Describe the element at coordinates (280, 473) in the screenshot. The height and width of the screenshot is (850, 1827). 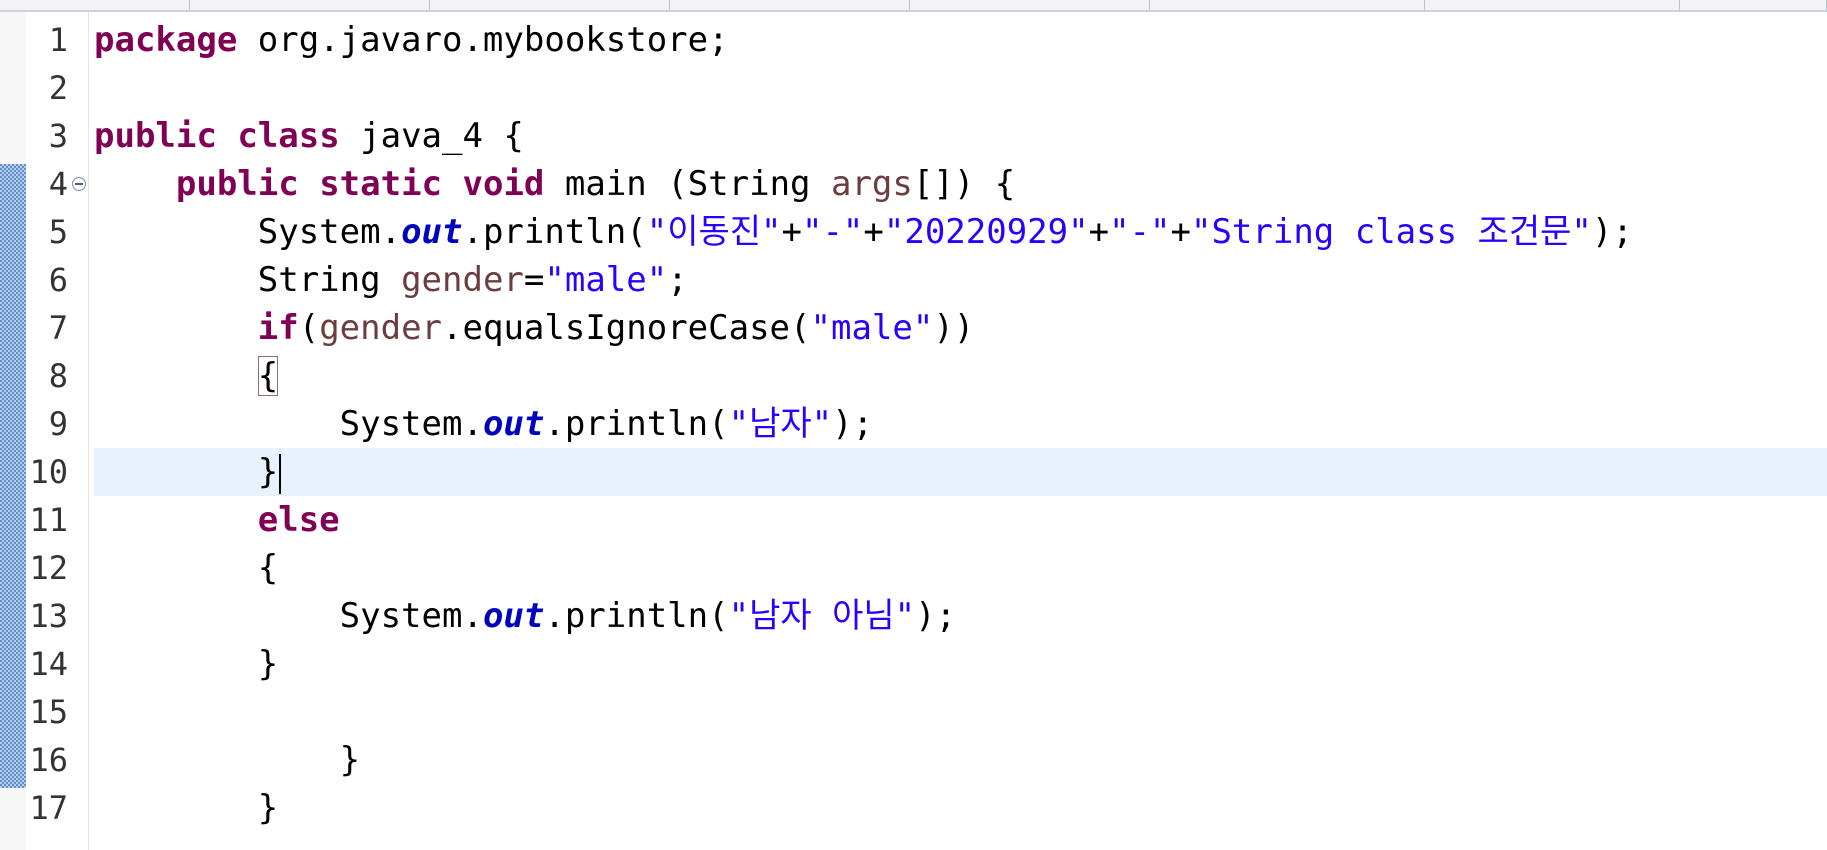
I see `text-cursor` at that location.